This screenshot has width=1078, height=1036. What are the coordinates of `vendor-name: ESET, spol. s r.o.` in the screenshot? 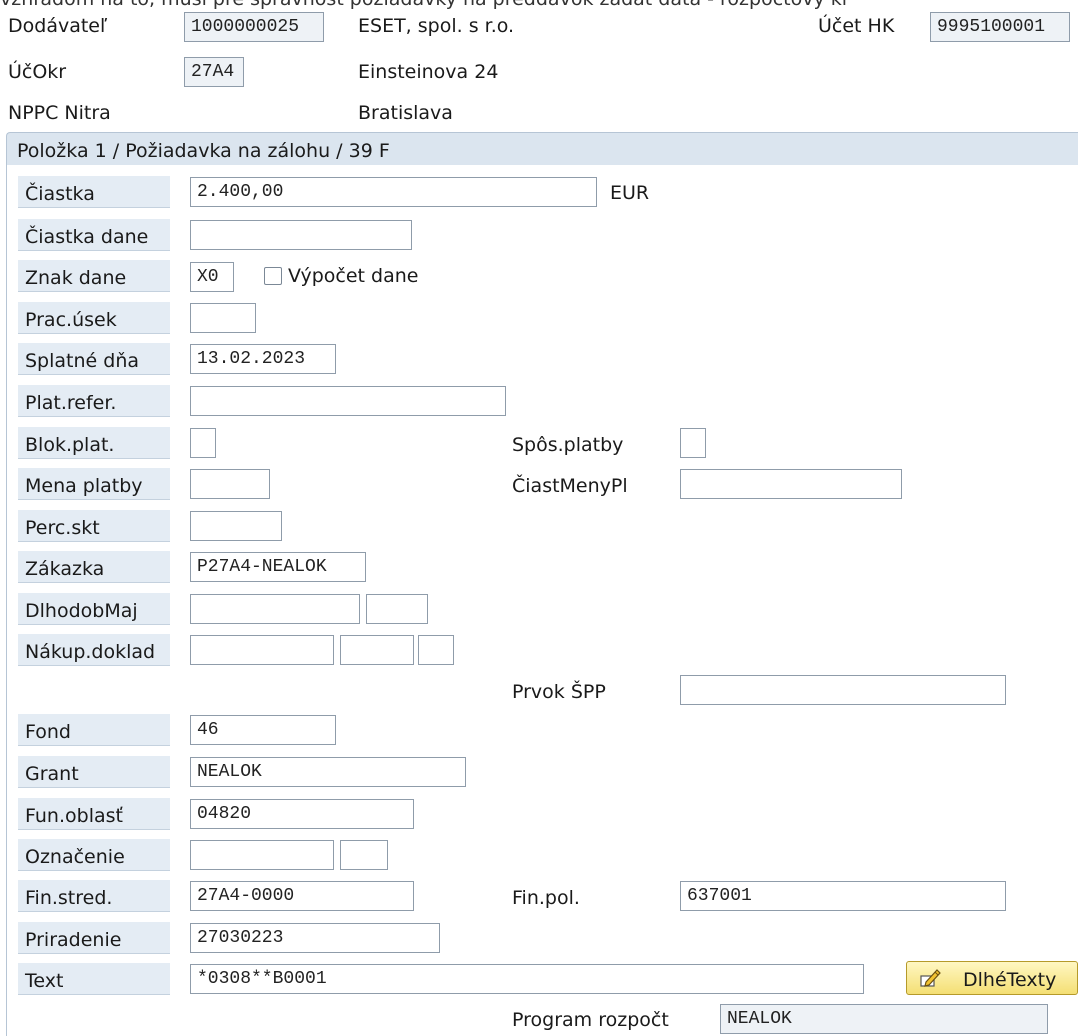 It's located at (436, 26).